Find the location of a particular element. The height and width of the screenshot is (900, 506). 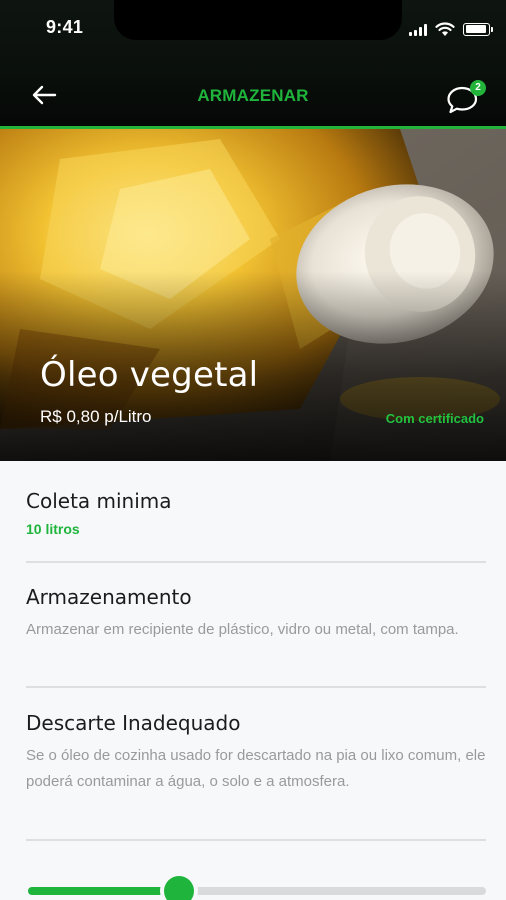

section-title: Coleta minima is located at coordinates (99, 501).